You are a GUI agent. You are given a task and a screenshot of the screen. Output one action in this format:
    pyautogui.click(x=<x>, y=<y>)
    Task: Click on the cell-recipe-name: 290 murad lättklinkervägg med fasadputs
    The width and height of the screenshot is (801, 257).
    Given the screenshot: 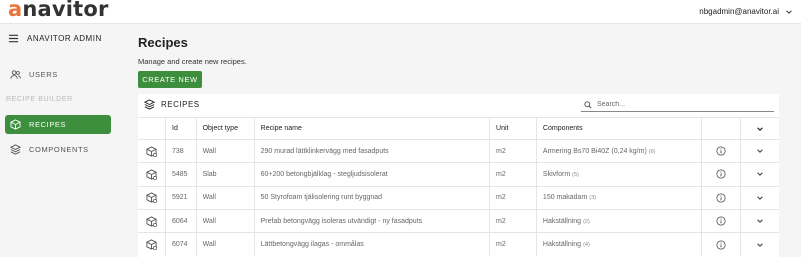 What is the action you would take?
    pyautogui.click(x=372, y=150)
    